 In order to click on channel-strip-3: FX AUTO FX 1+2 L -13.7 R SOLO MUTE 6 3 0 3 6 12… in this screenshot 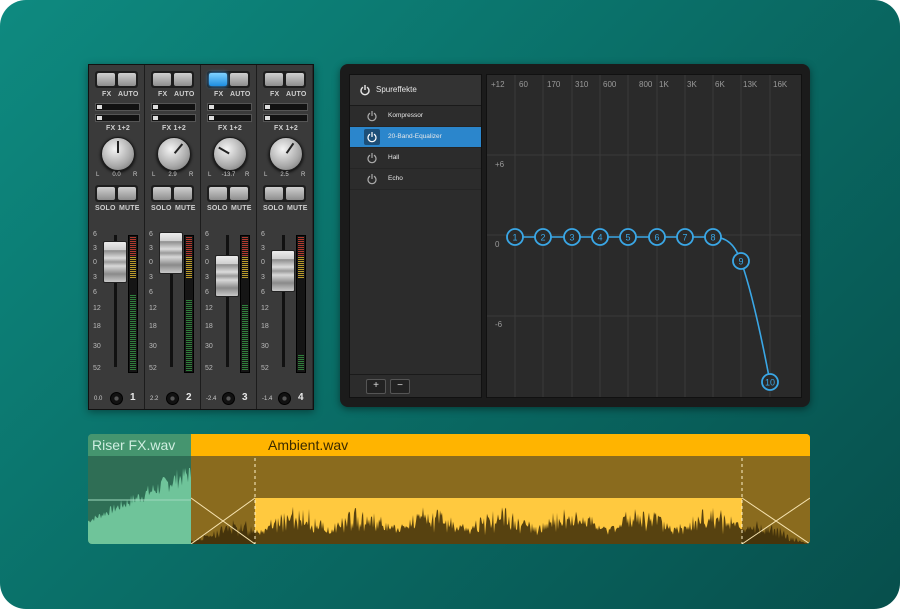, I will do `click(229, 237)`.